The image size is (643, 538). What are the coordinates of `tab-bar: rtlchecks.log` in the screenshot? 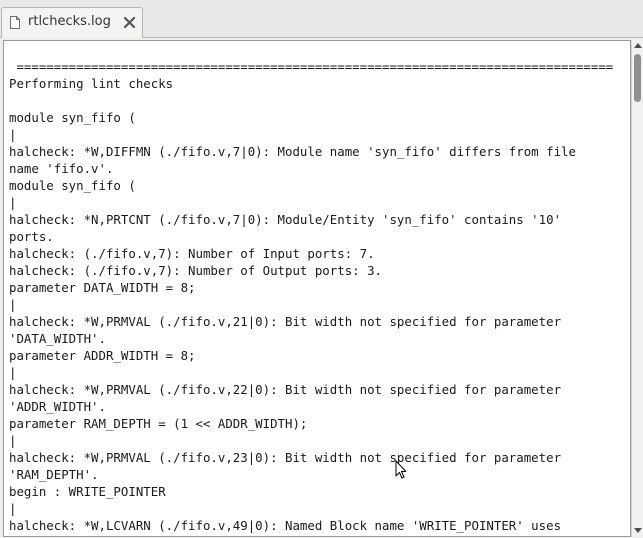 It's located at (321, 19).